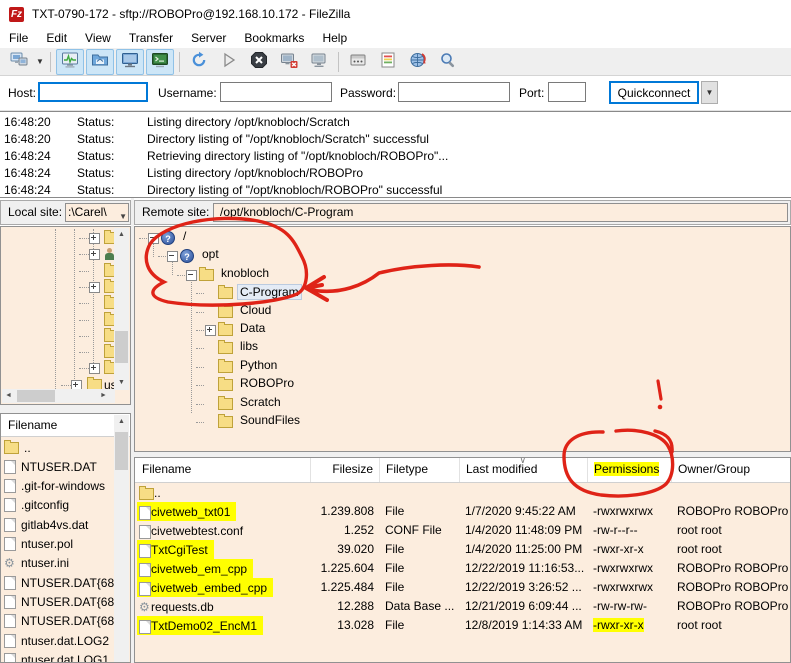 This screenshot has height=663, width=791. I want to click on remote-tree-item-data: Data, so click(460, 329).